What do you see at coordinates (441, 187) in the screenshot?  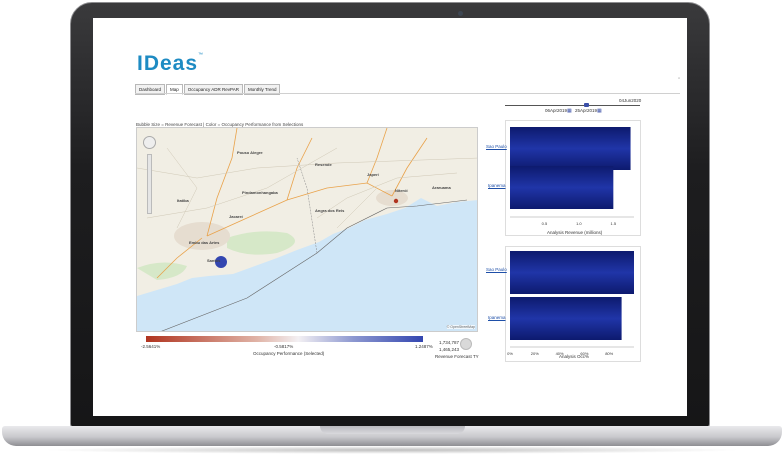 I see `map-label: Araruama` at bounding box center [441, 187].